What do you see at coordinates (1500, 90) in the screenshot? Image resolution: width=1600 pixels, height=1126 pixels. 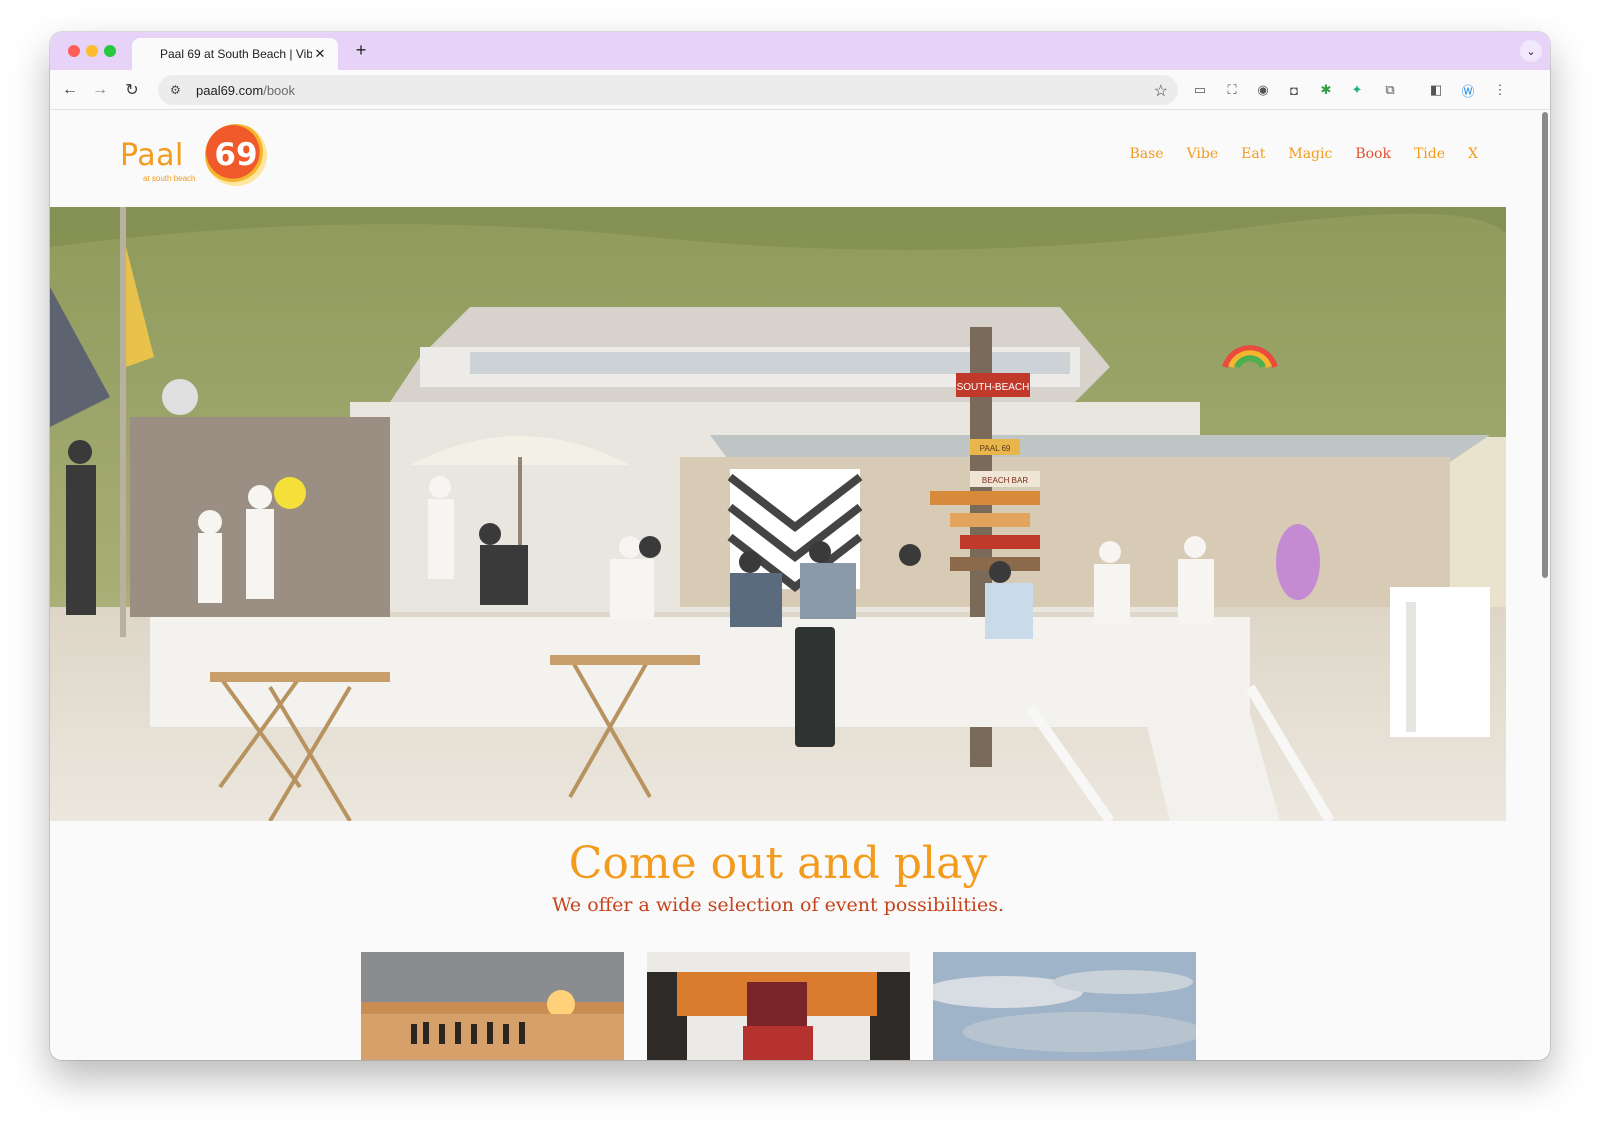 I see `browser-menu-icon: ⋮` at bounding box center [1500, 90].